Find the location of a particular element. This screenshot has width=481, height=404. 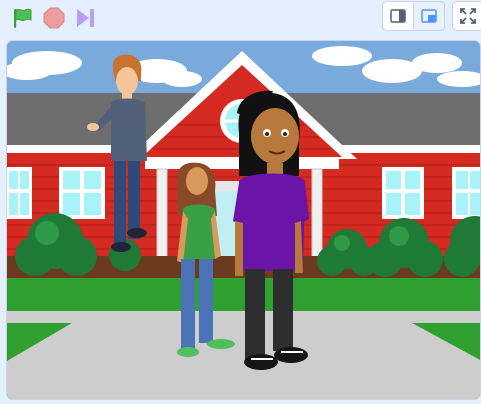

stop-button is located at coordinates (54, 18).